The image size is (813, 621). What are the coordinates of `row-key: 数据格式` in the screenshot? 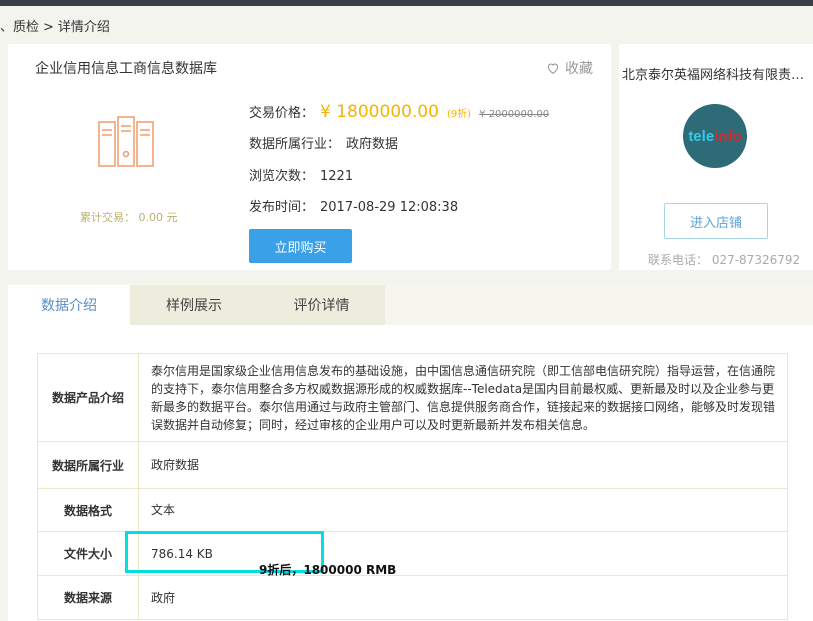 It's located at (88, 510).